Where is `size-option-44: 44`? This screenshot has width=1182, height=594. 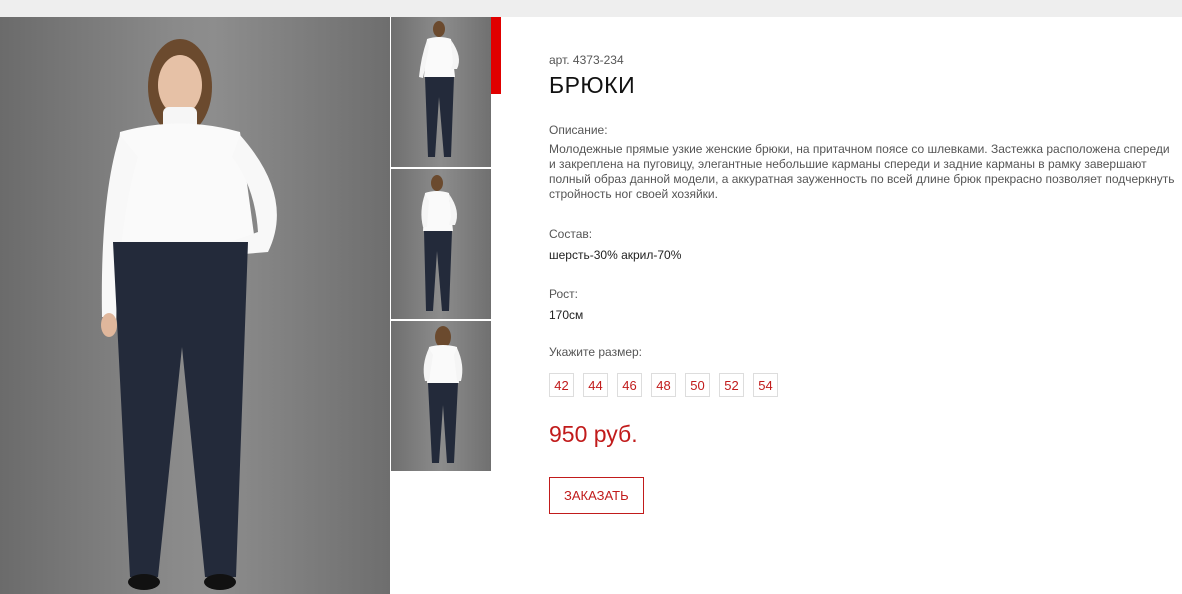 size-option-44: 44 is located at coordinates (595, 385).